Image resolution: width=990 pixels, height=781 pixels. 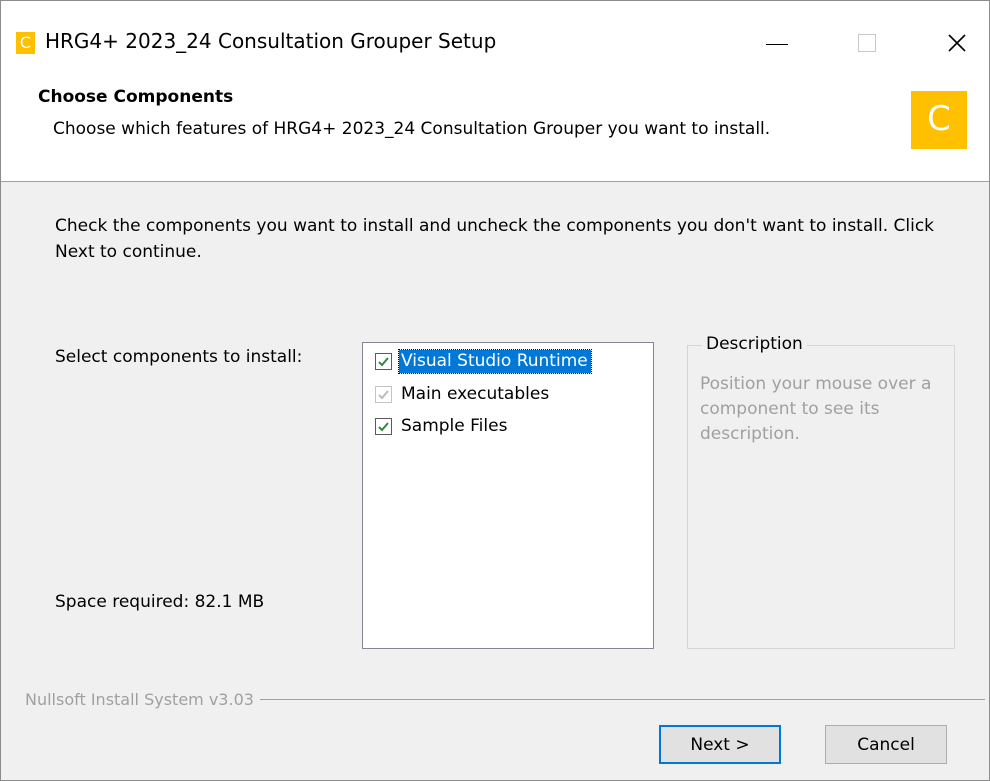 I want to click on space-required-label: Space required: 82.1 MB, so click(x=160, y=602).